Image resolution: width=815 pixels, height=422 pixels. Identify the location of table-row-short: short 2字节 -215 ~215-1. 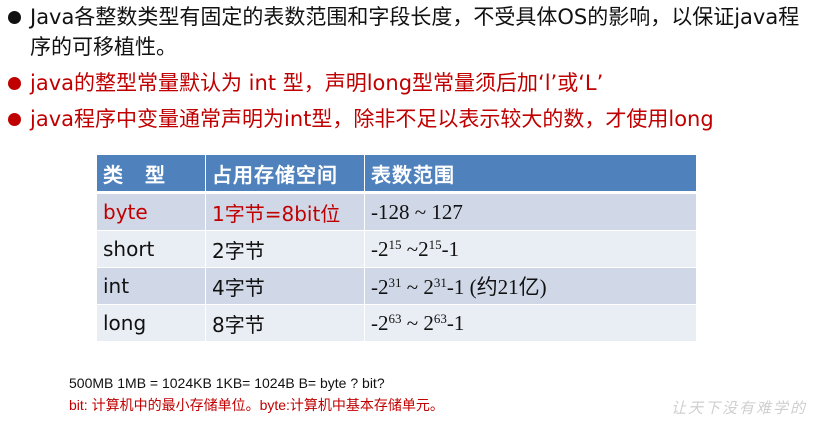
(397, 249).